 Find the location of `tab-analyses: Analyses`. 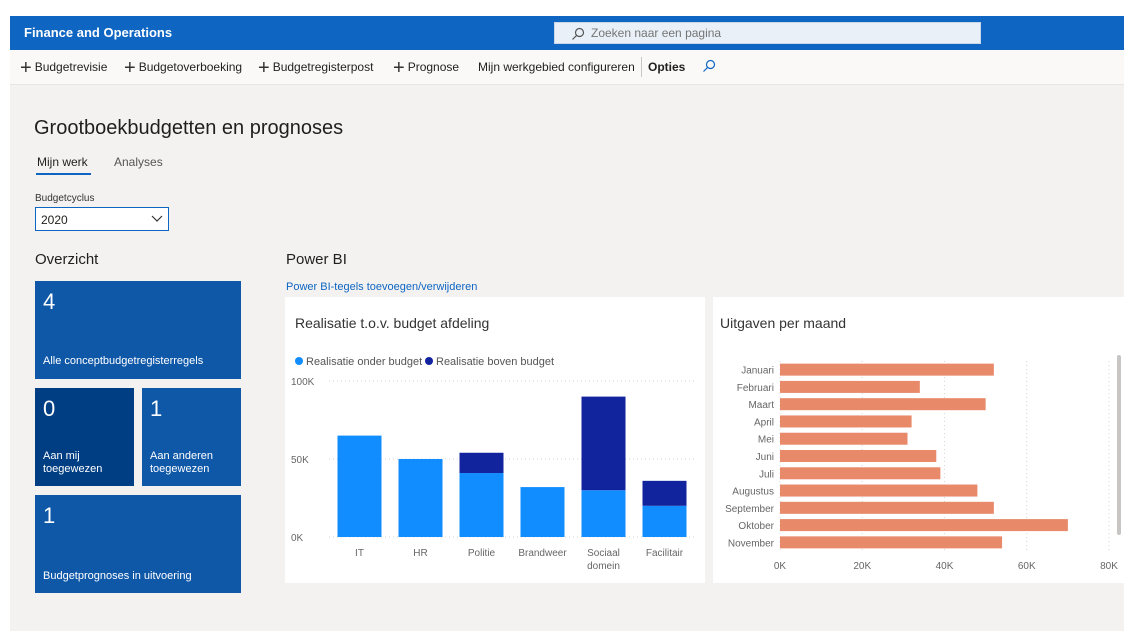

tab-analyses: Analyses is located at coordinates (138, 162).